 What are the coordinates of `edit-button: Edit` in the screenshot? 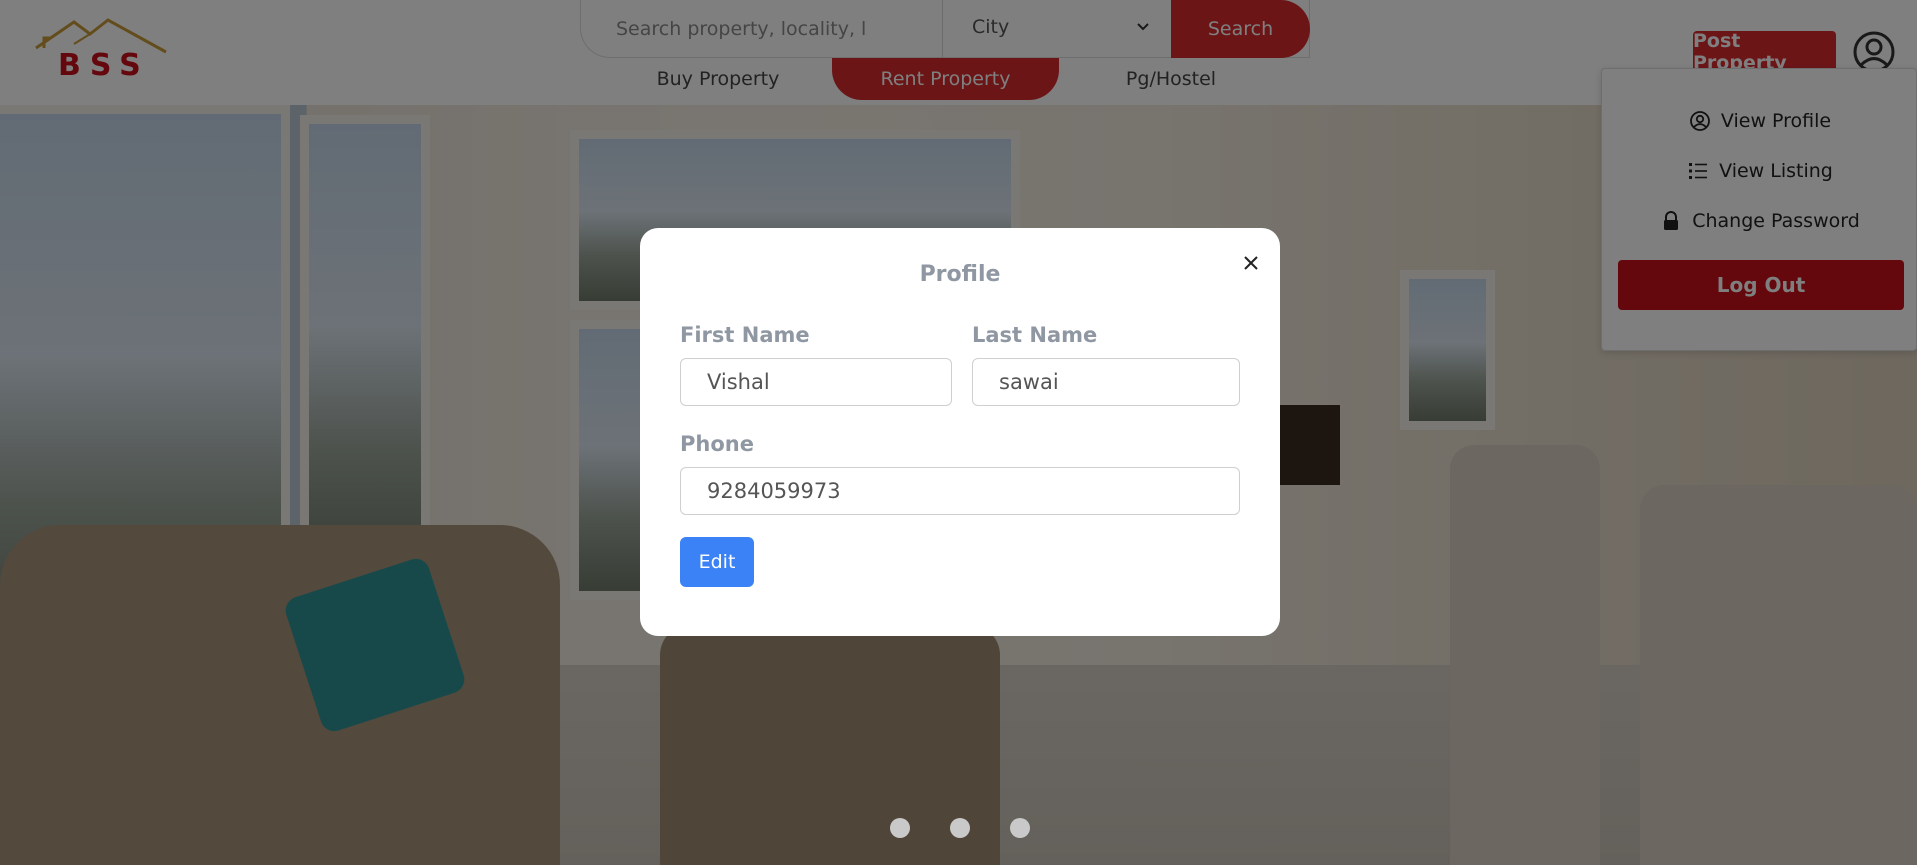 It's located at (717, 562).